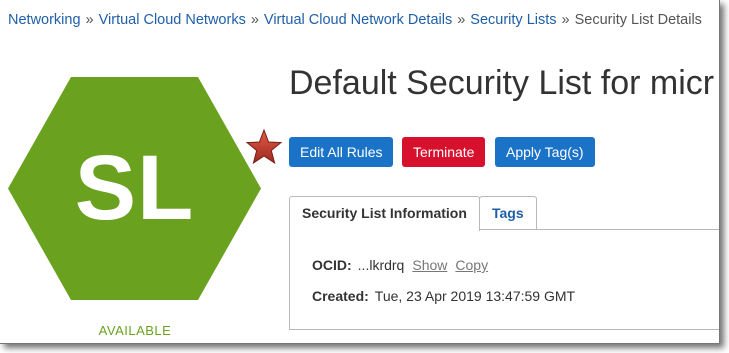 The image size is (729, 353). Describe the element at coordinates (545, 152) in the screenshot. I see `apply-tags-button: Apply Tag(s)` at that location.